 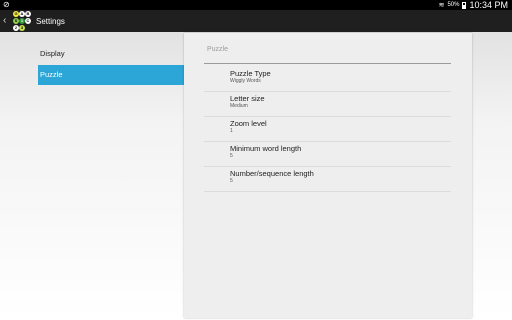 What do you see at coordinates (6, 4) in the screenshot?
I see `notification-icon: ⊘` at bounding box center [6, 4].